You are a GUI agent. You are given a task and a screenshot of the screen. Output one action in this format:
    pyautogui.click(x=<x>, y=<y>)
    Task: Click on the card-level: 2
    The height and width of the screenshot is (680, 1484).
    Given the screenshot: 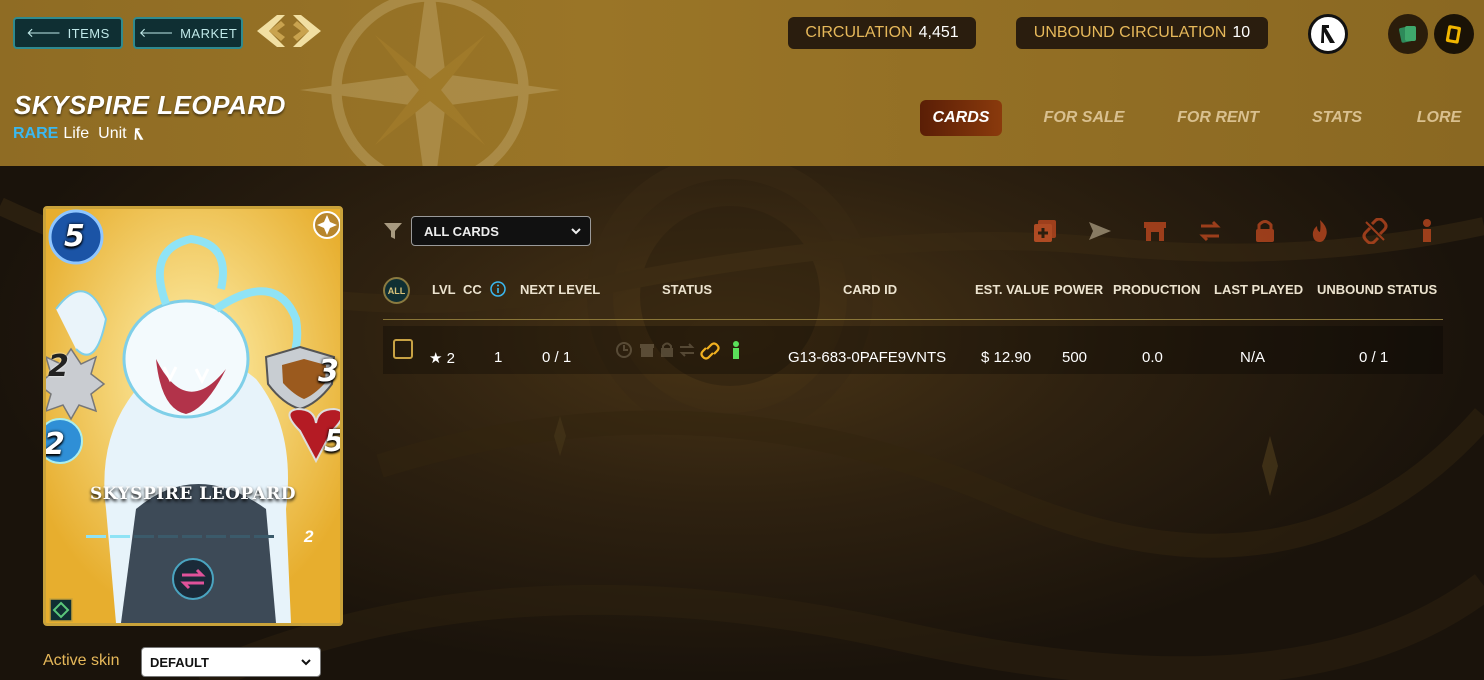 What is the action you would take?
    pyautogui.click(x=309, y=536)
    